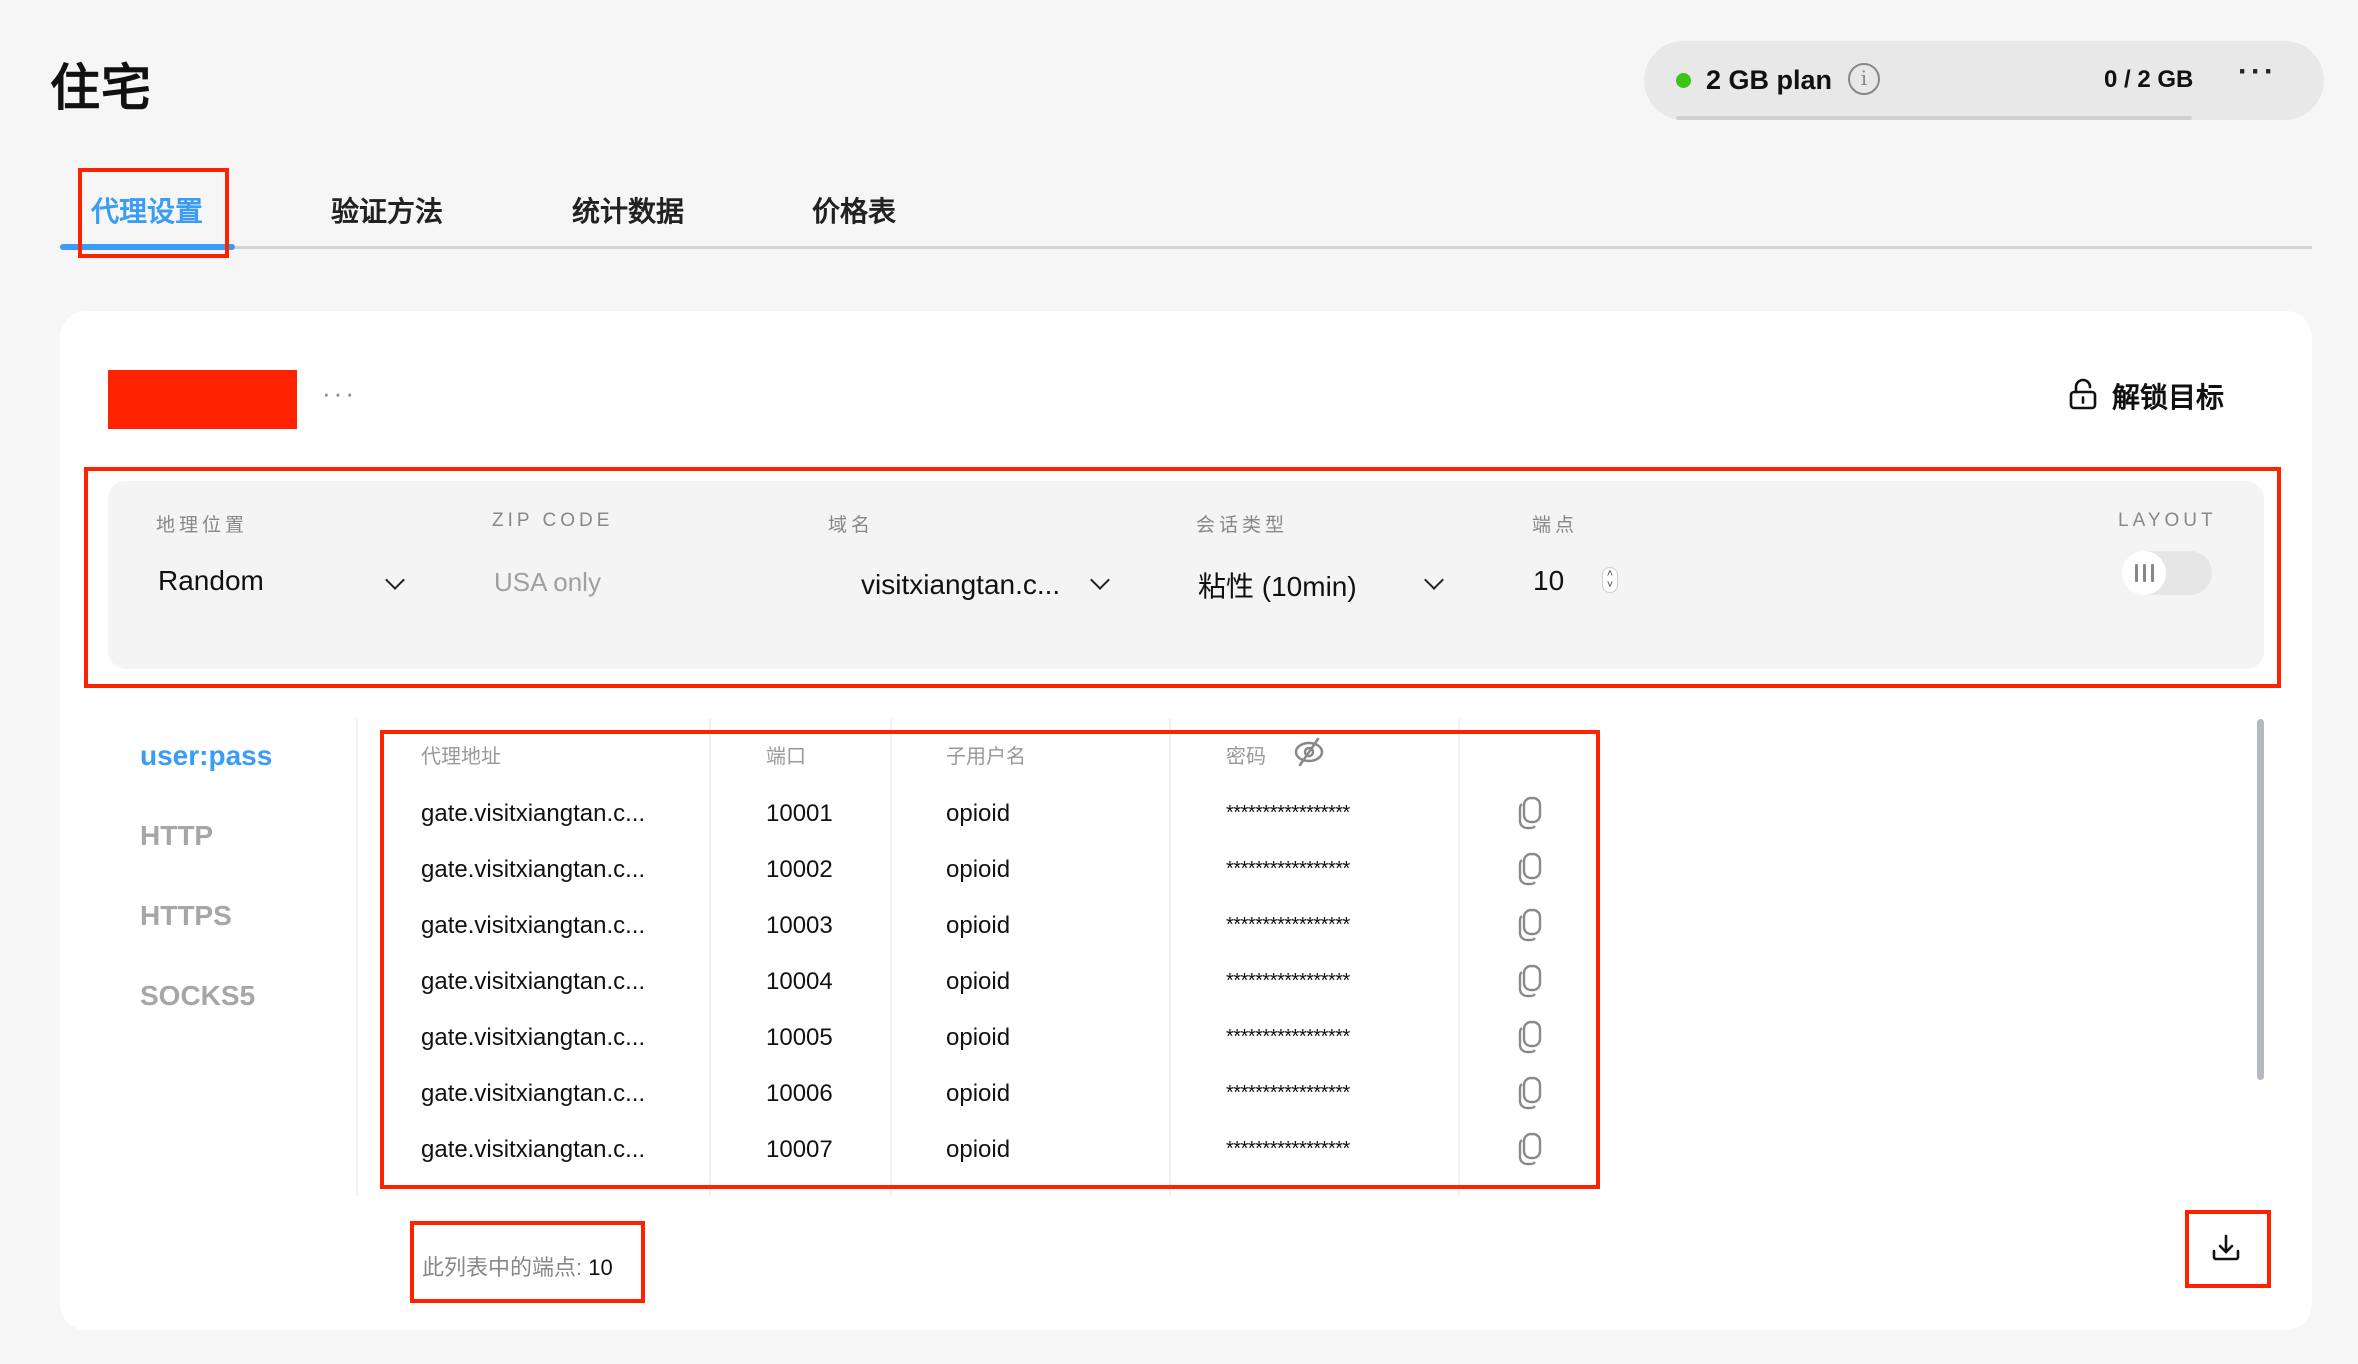  What do you see at coordinates (799, 813) in the screenshot?
I see `cell-port: 10001` at bounding box center [799, 813].